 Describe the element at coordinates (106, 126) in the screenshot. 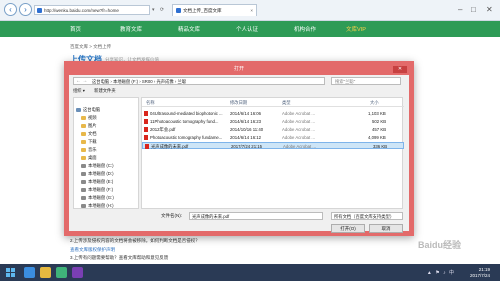

I see `tree-item: 图片` at that location.